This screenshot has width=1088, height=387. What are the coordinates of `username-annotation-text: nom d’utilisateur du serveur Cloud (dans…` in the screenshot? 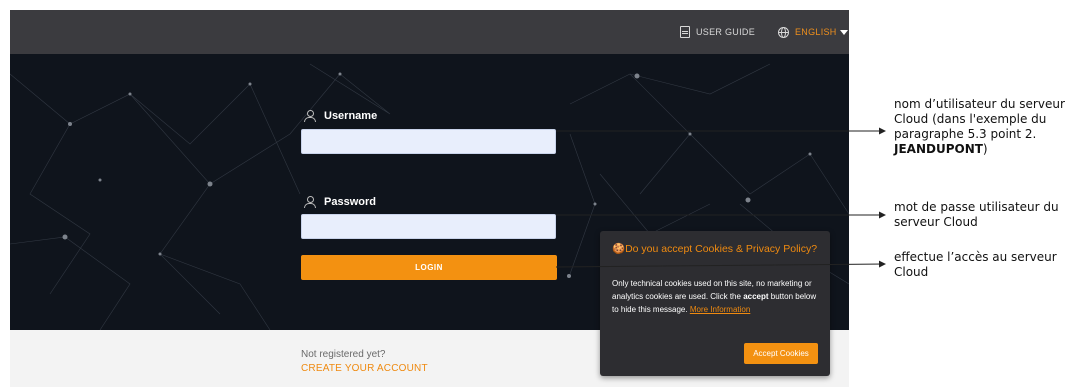 It's located at (979, 119).